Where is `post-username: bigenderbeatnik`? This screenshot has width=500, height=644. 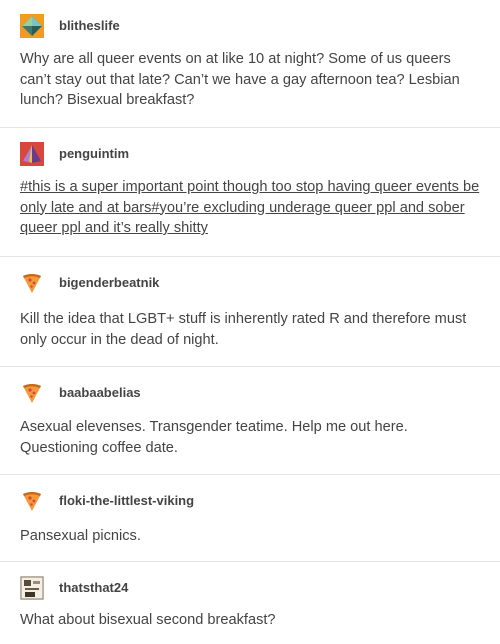 post-username: bigenderbeatnik is located at coordinates (109, 283).